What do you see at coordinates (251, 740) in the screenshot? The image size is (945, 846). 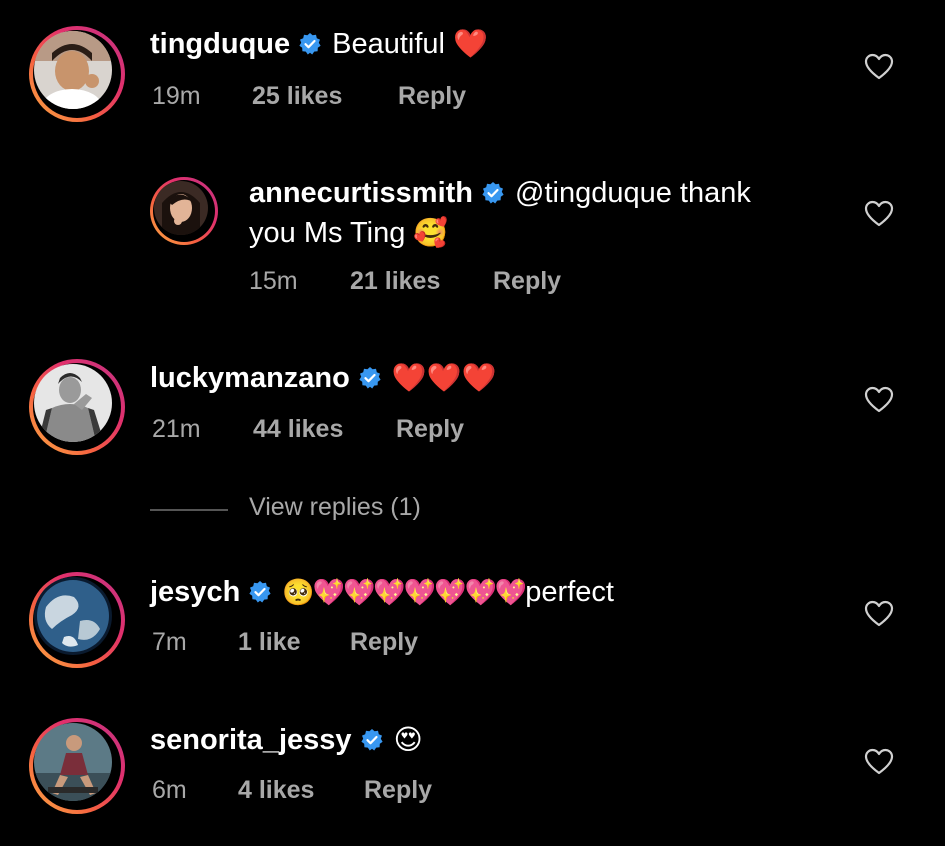 I see `comment-username: senorita_jessy` at bounding box center [251, 740].